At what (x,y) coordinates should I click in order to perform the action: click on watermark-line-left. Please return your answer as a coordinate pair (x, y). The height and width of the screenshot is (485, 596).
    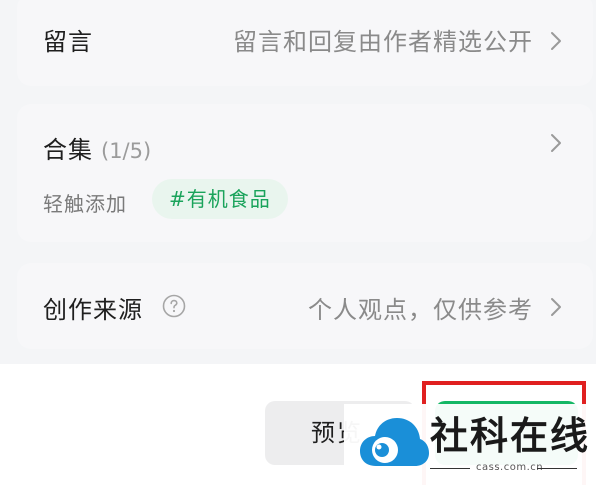
    Looking at the image, I should click on (450, 468).